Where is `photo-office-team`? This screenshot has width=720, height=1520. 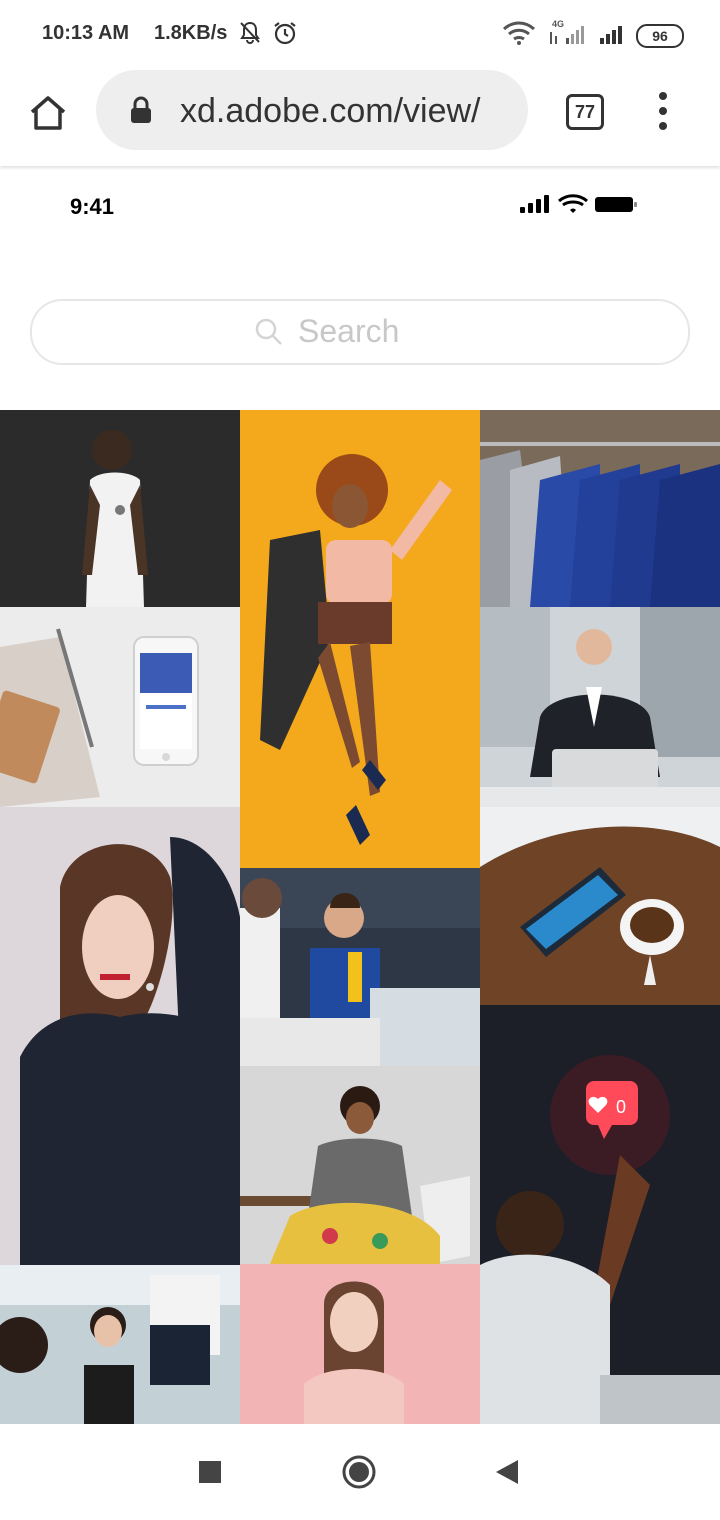
photo-office-team is located at coordinates (360, 967).